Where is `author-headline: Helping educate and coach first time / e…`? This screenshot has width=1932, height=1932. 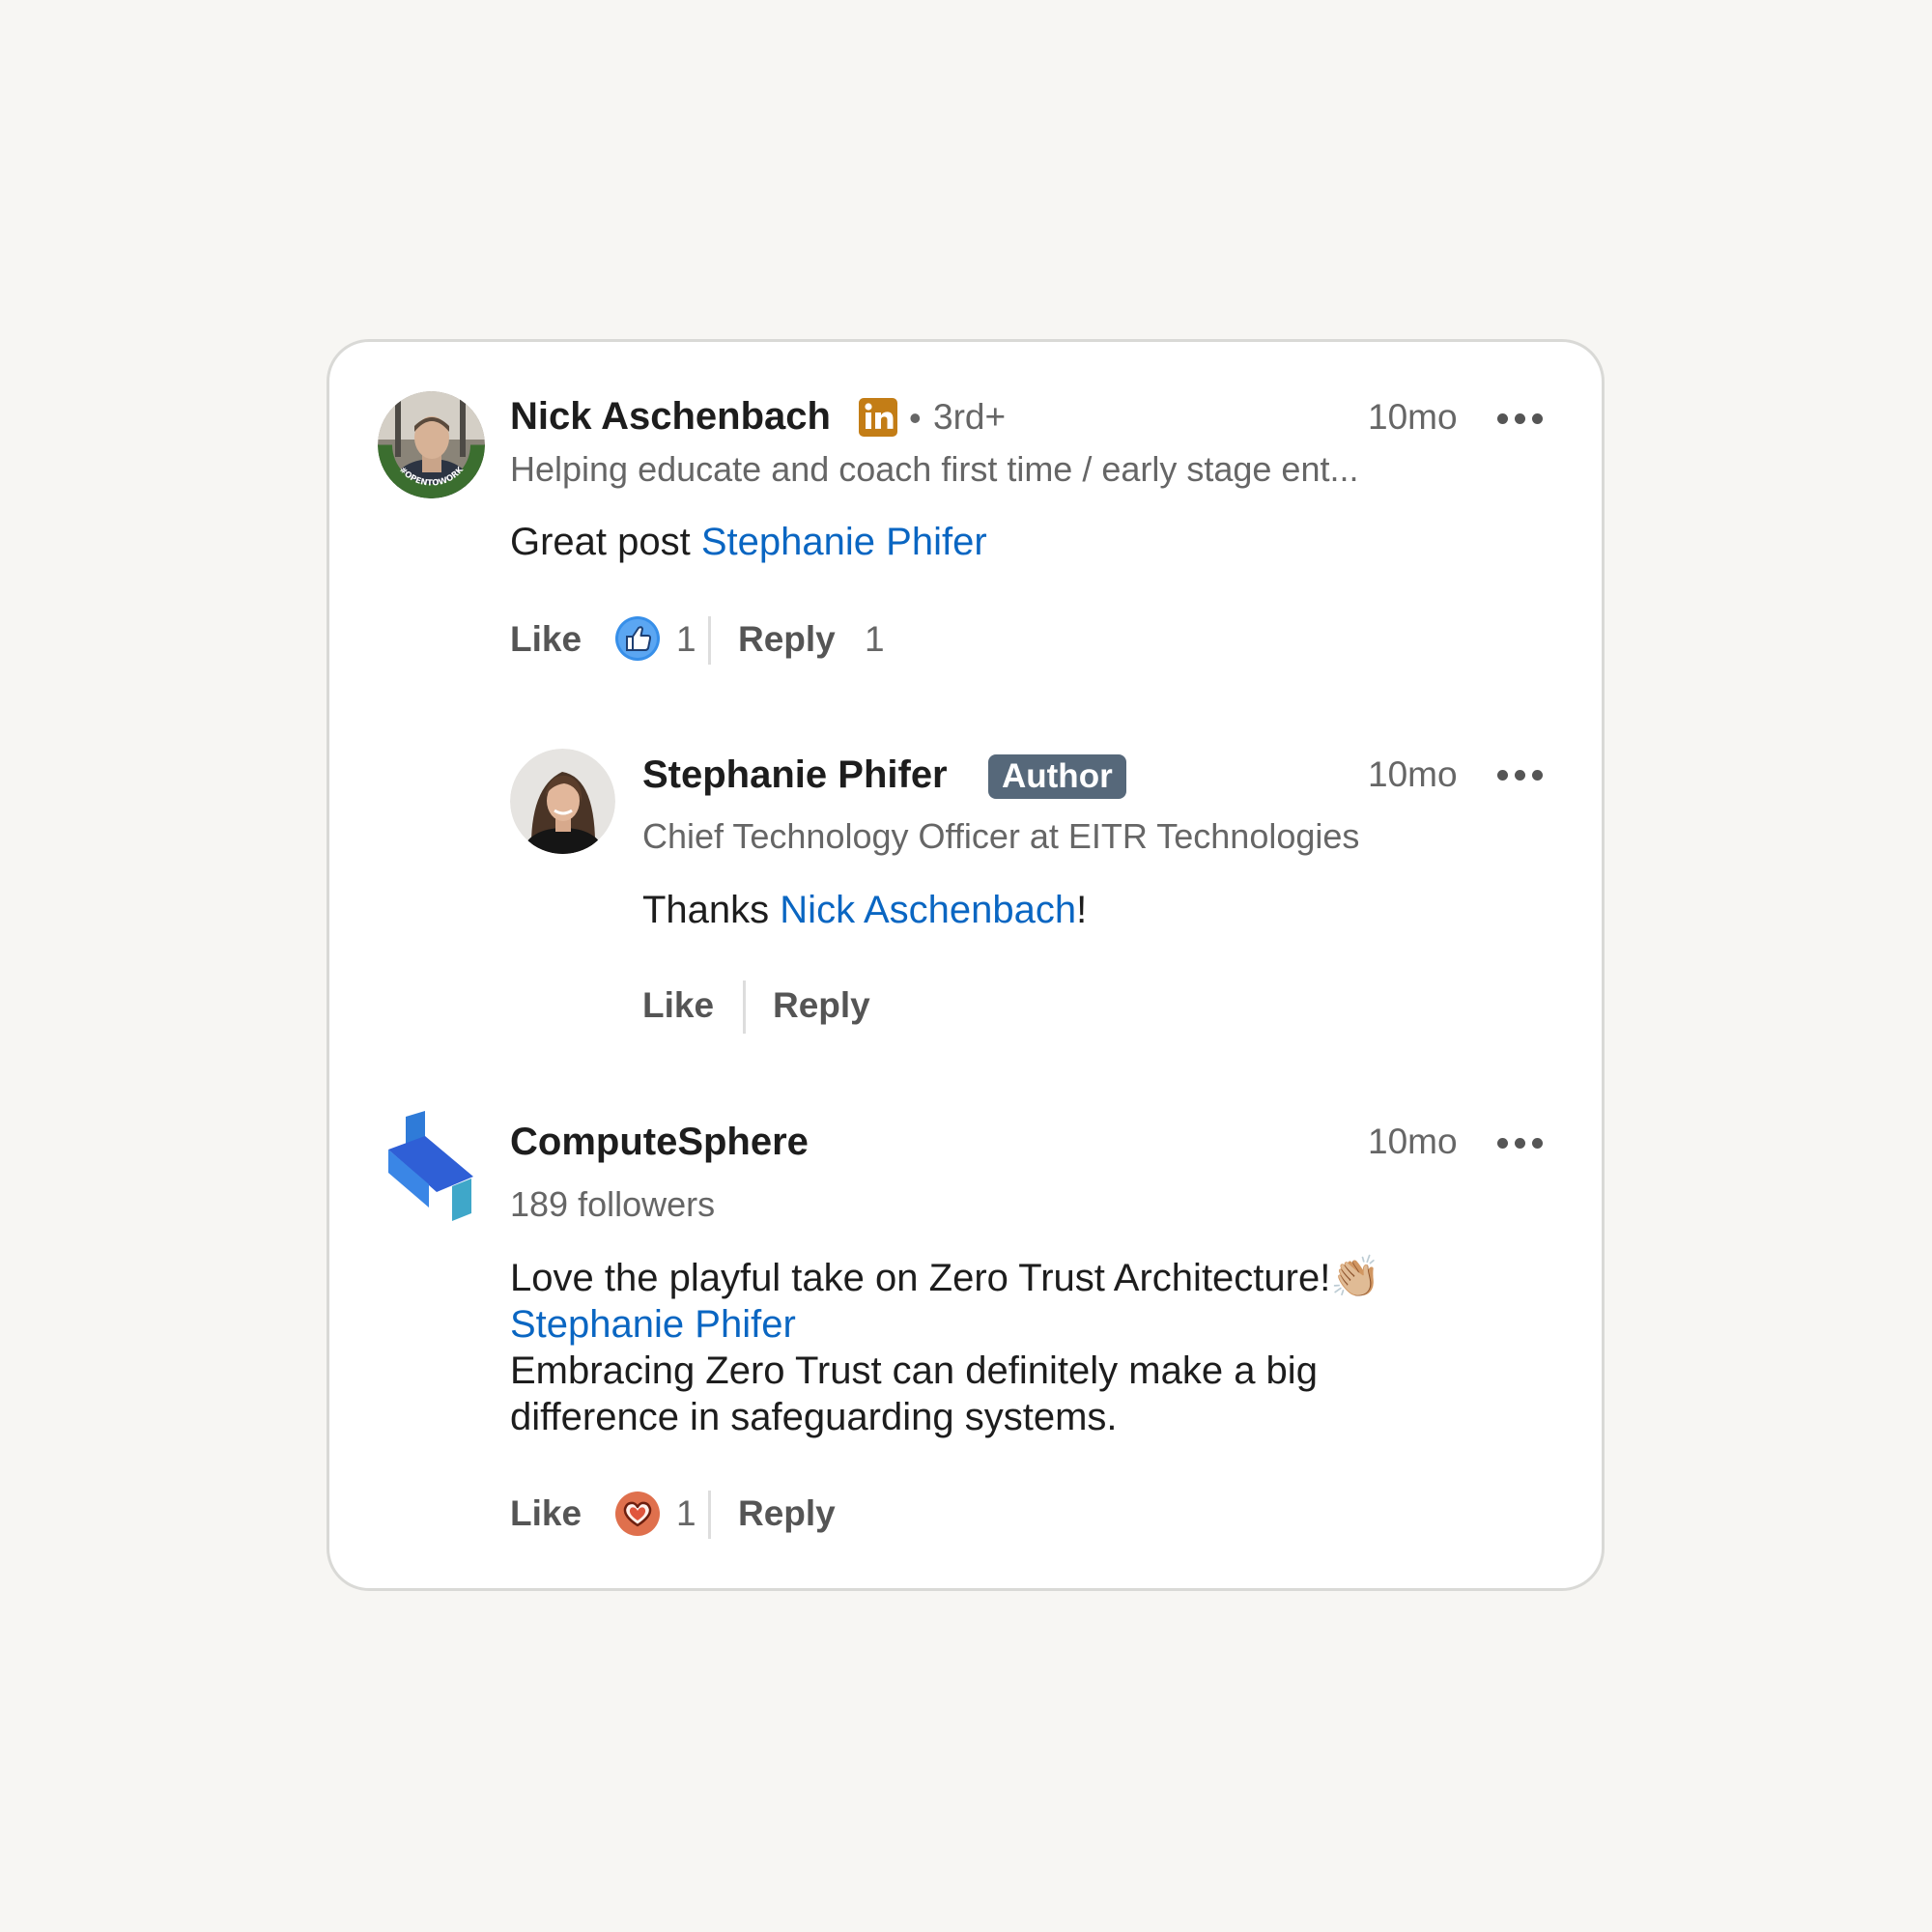
author-headline: Helping educate and coach first time / e… is located at coordinates (934, 469).